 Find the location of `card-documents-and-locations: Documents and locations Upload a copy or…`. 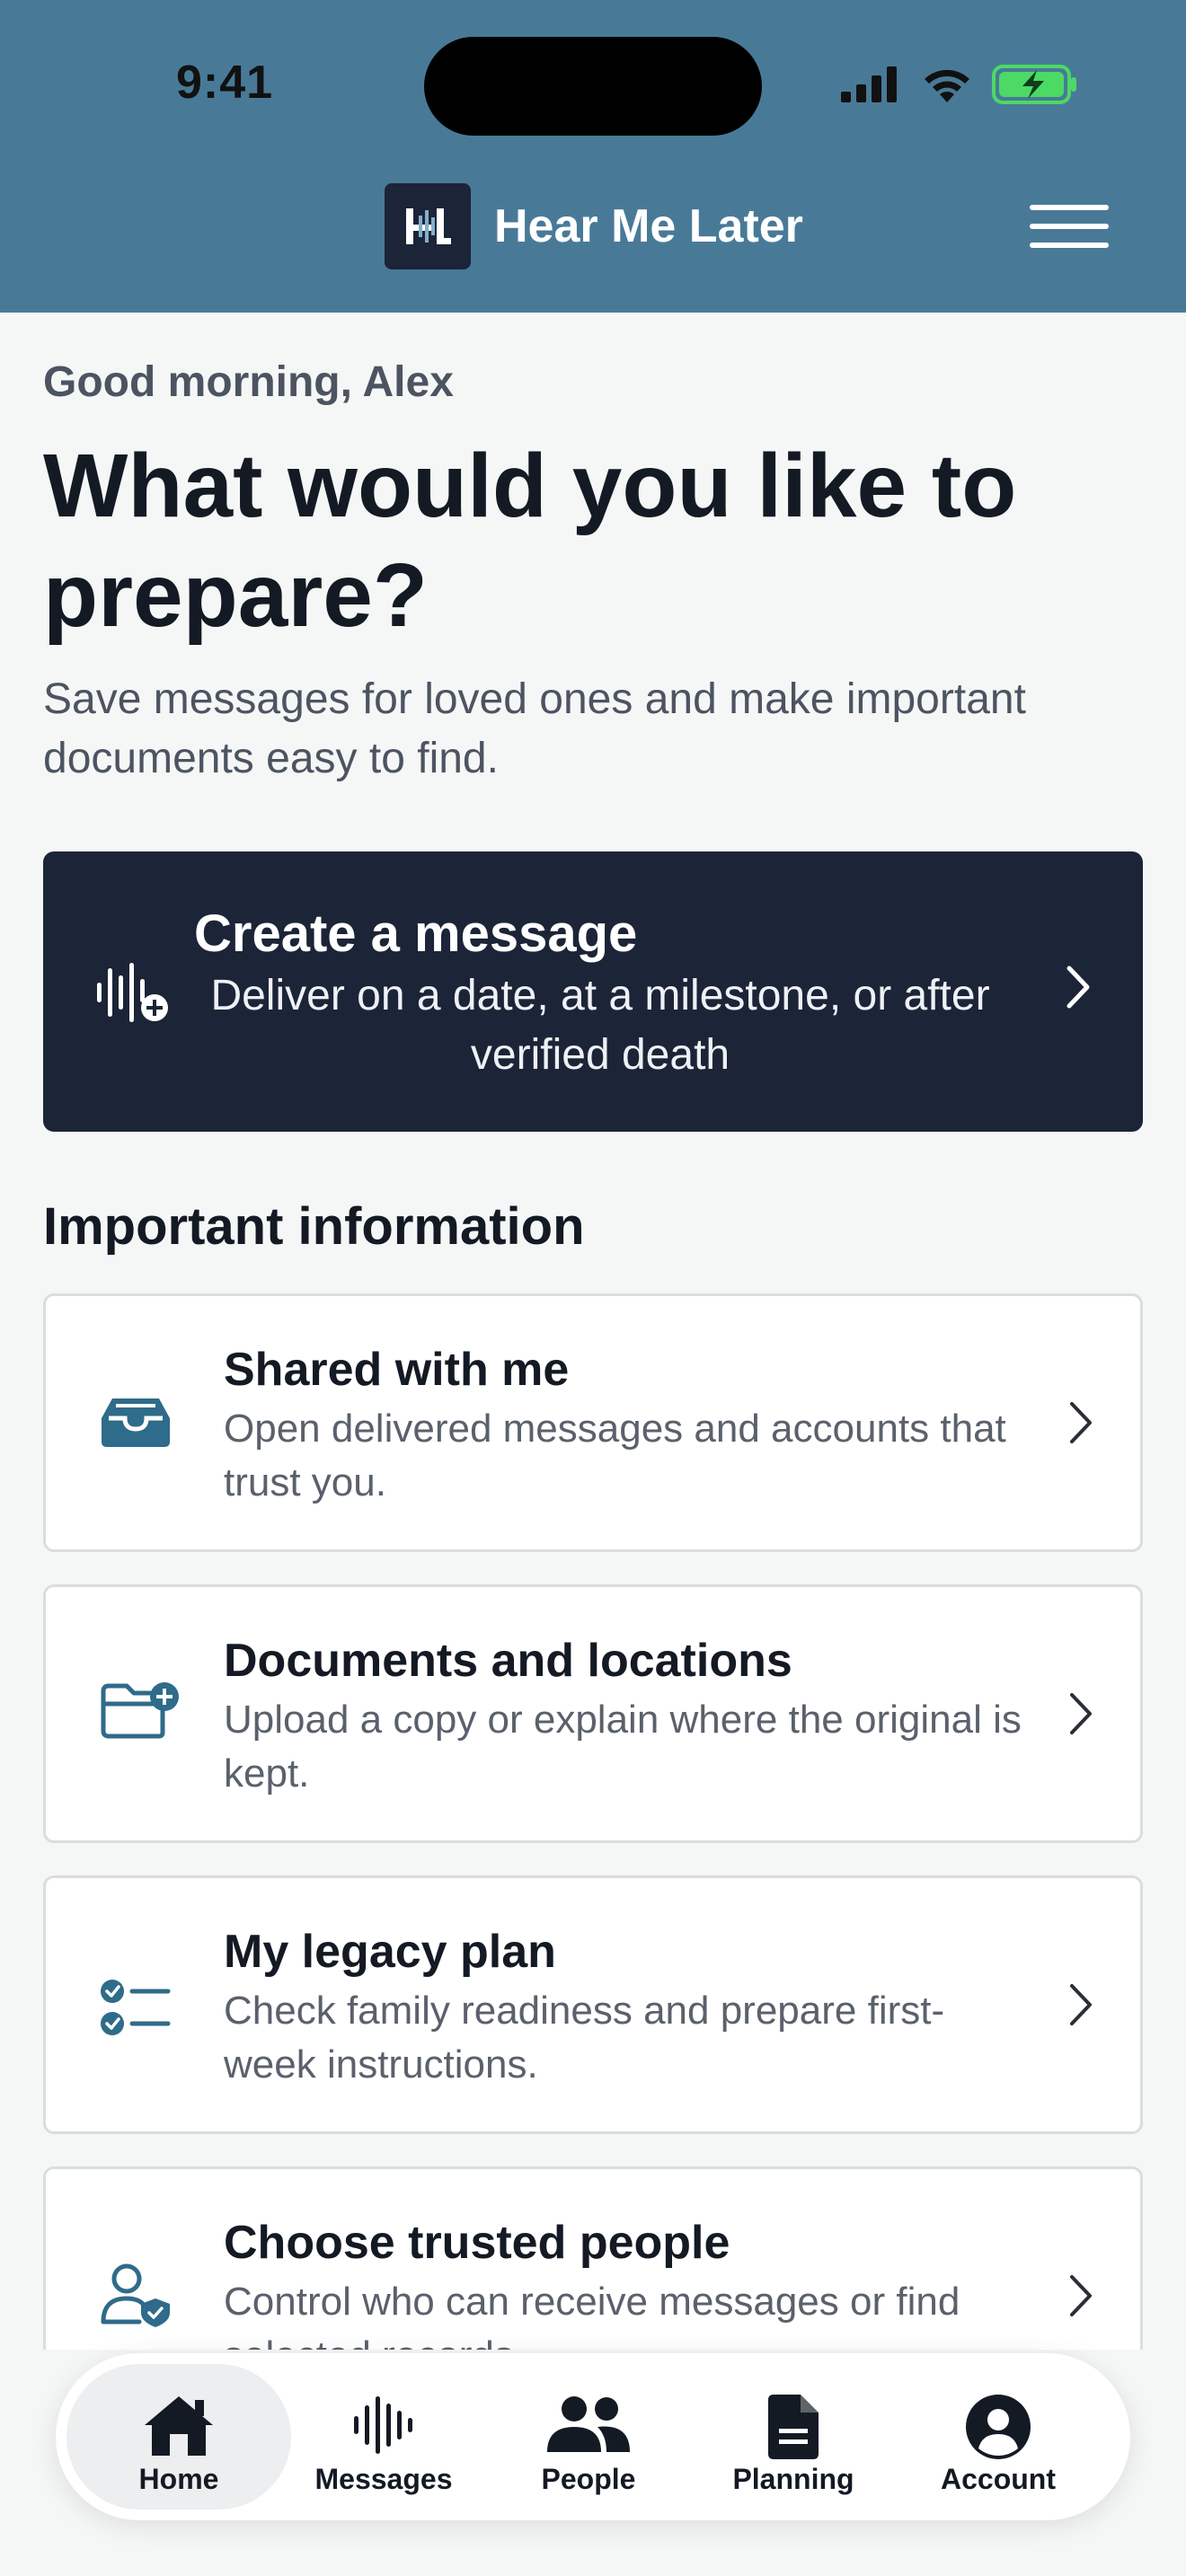

card-documents-and-locations: Documents and locations Upload a copy or… is located at coordinates (593, 1713).